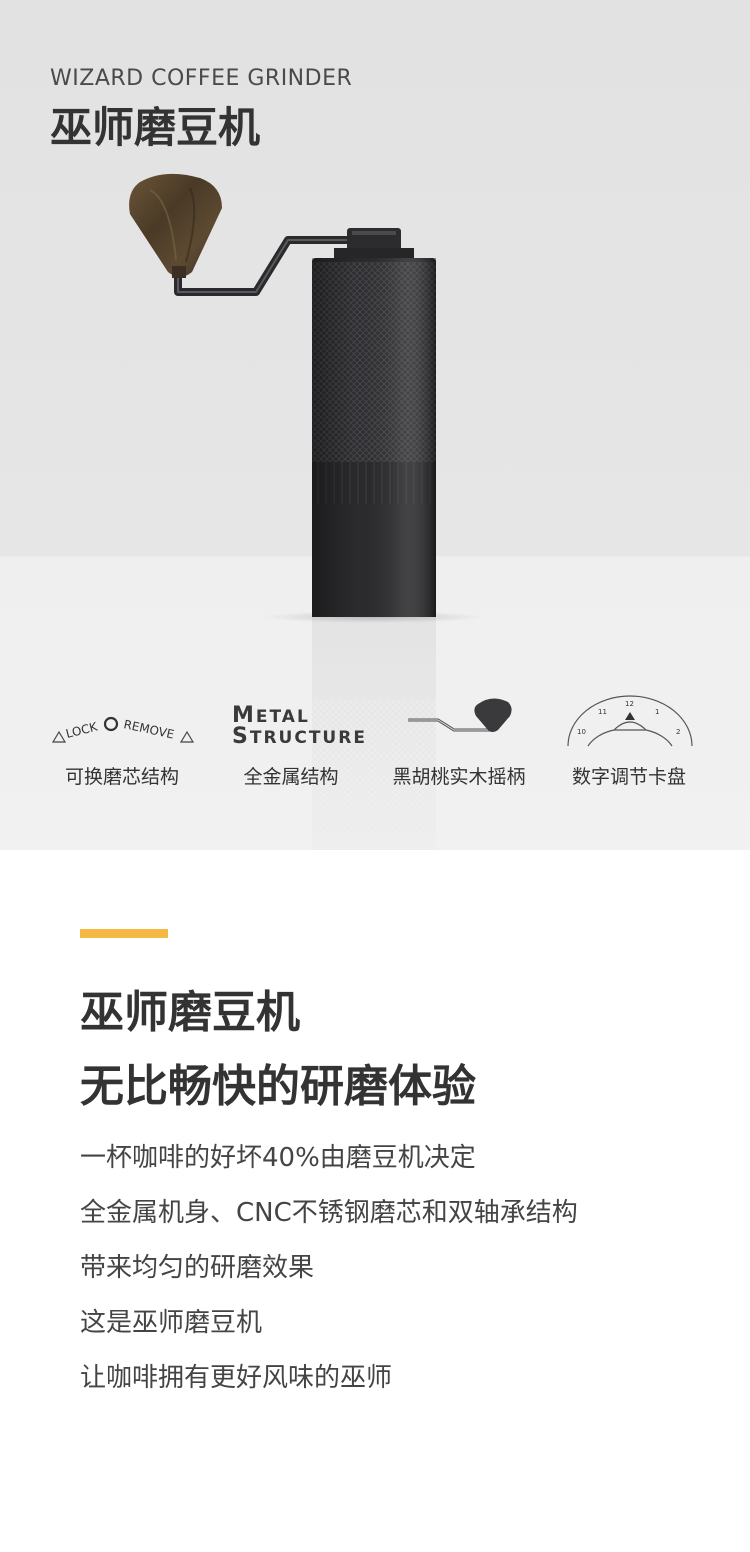 The width and height of the screenshot is (750, 1552). What do you see at coordinates (602, 712) in the screenshot?
I see `svg-text: 11` at bounding box center [602, 712].